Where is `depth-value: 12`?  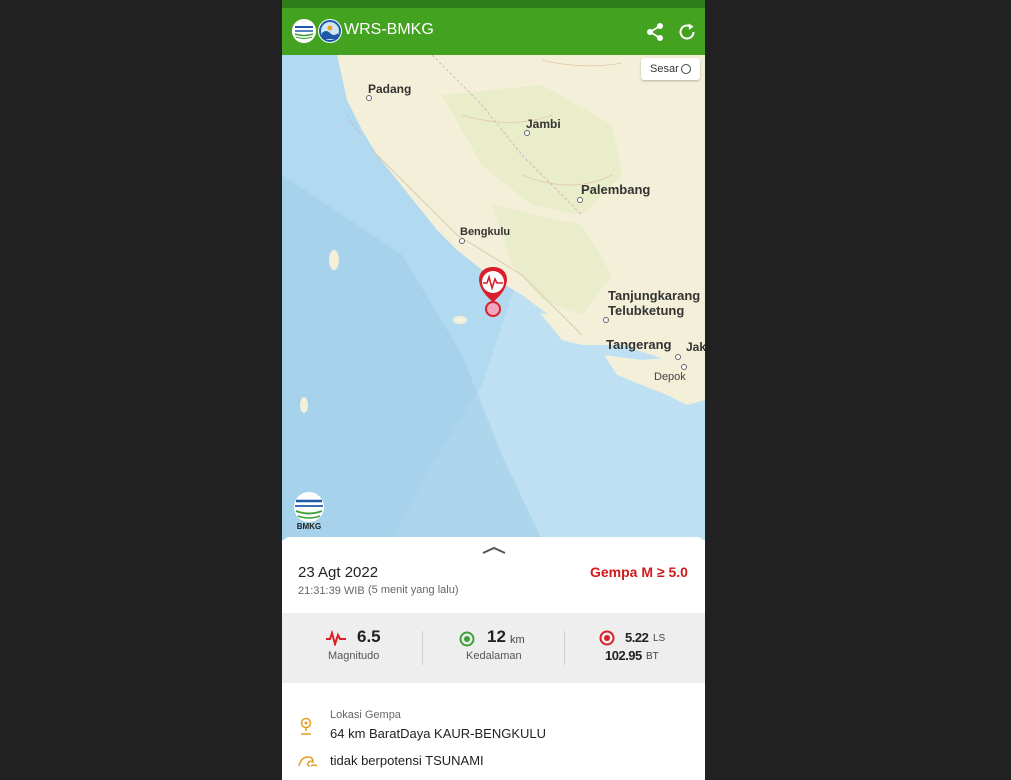 depth-value: 12 is located at coordinates (496, 636).